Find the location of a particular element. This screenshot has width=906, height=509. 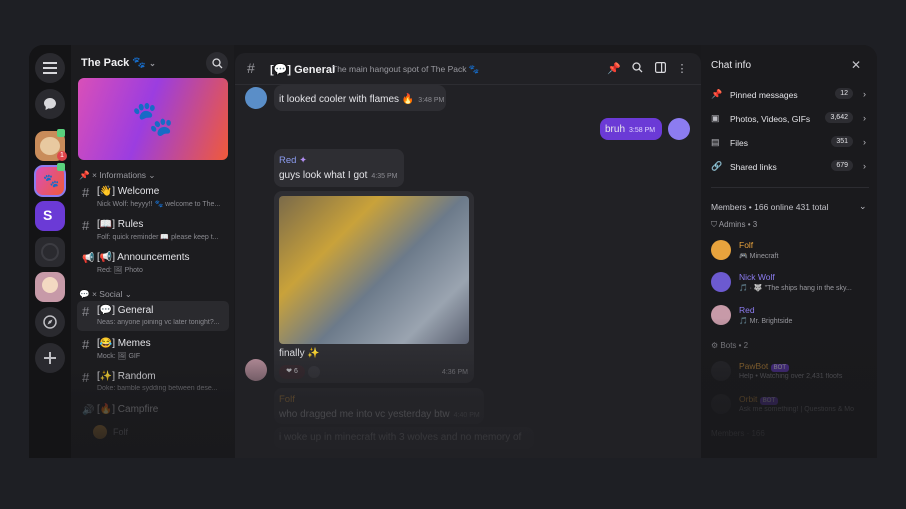

more-icon: ⋮ is located at coordinates (682, 69).